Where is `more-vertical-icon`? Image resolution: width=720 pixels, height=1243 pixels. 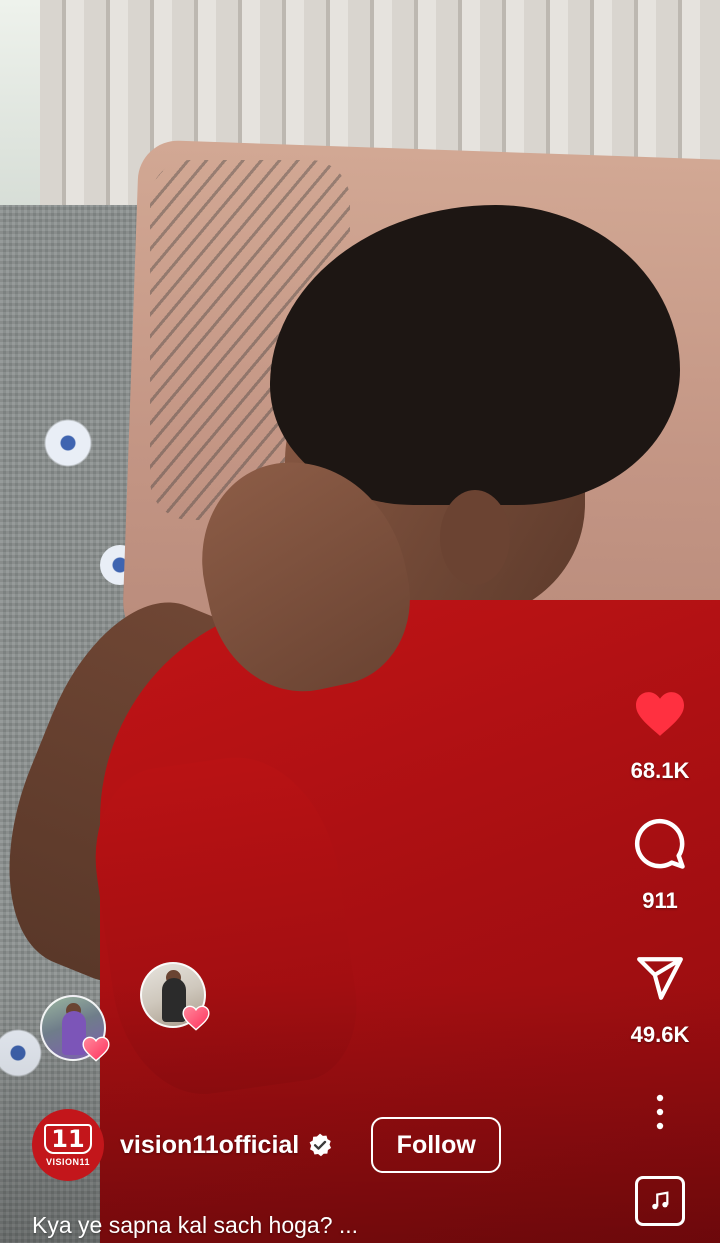 more-vertical-icon is located at coordinates (660, 1112).